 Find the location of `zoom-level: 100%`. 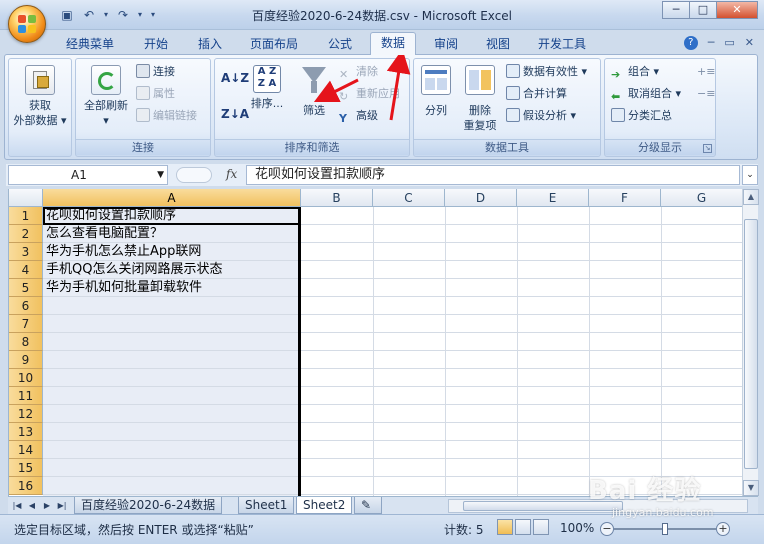

zoom-level: 100% is located at coordinates (577, 528).